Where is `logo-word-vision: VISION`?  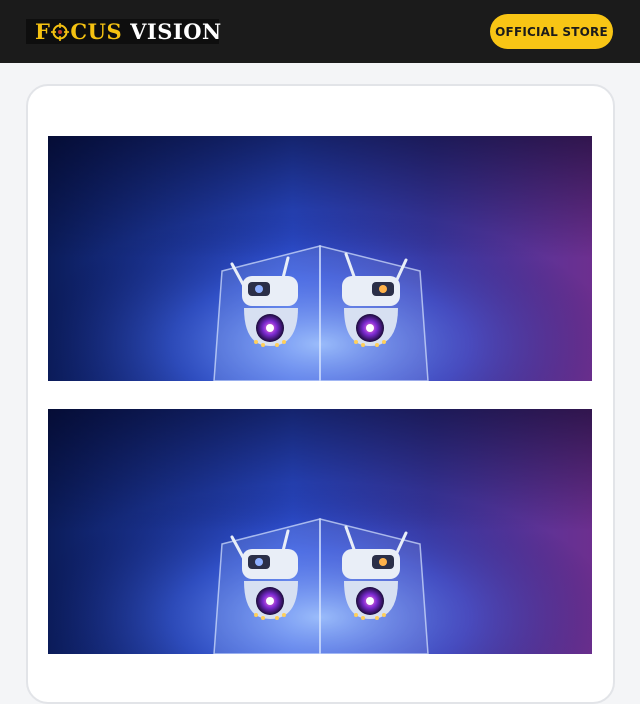 logo-word-vision: VISION is located at coordinates (176, 31).